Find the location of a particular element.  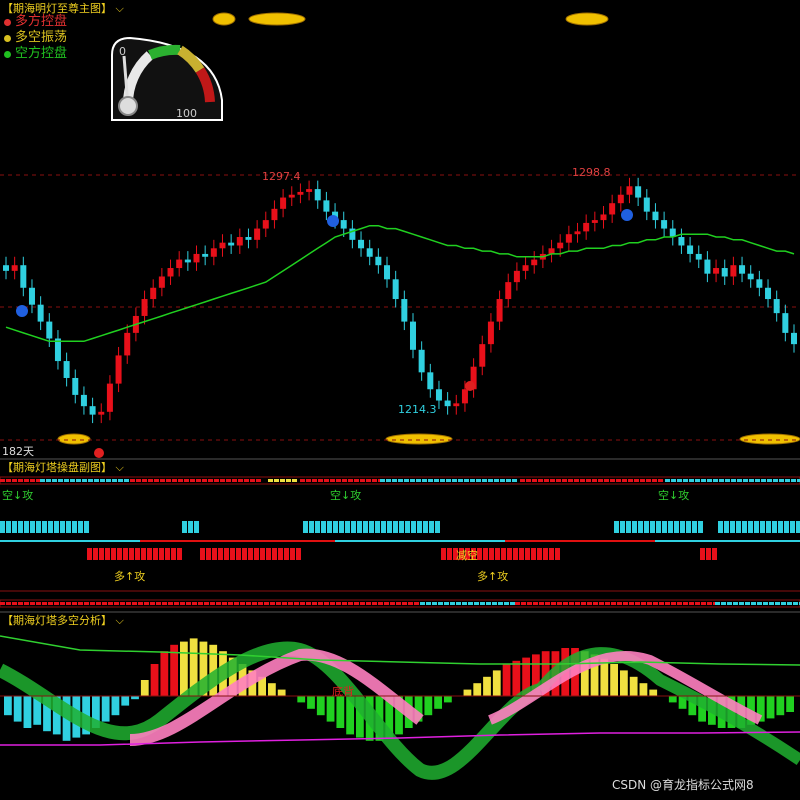

osc-panel-title: 【期海灯塔多空分析】 ⌵ is located at coordinates (63, 620).